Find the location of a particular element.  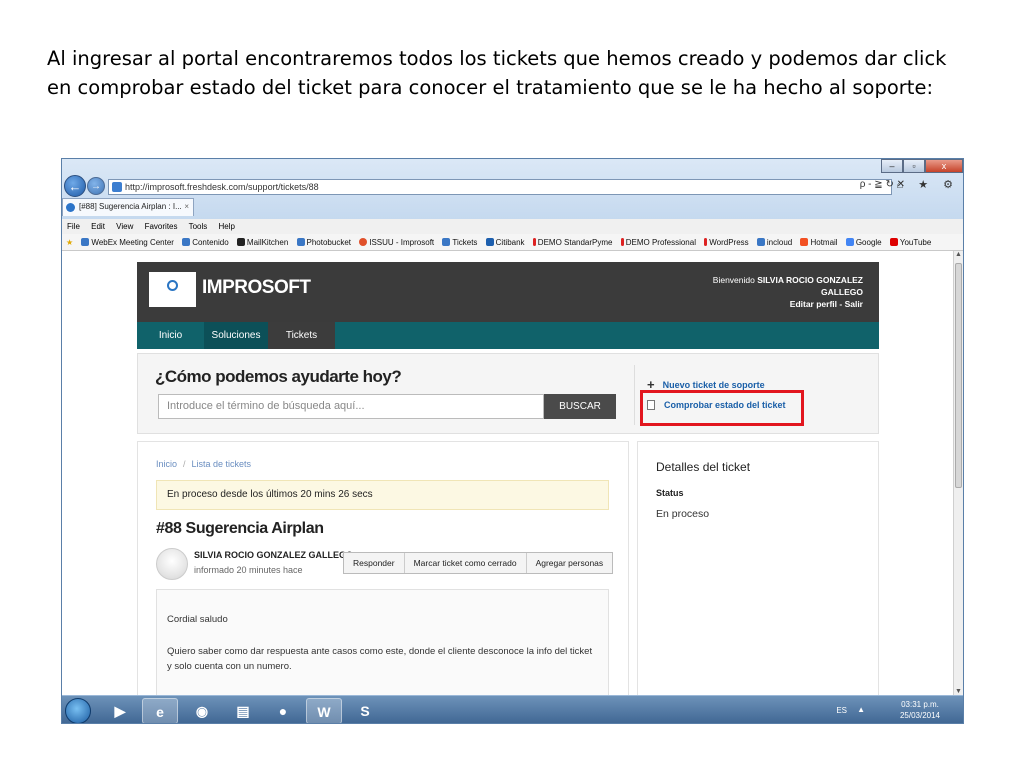

tab-favicon is located at coordinates (70, 207).